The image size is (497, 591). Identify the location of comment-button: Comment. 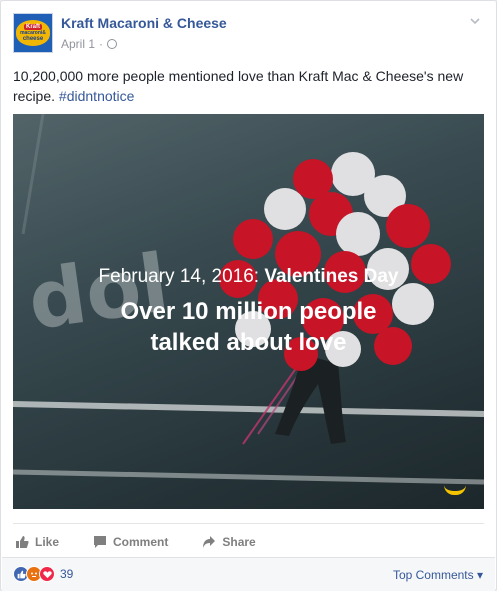
(130, 542).